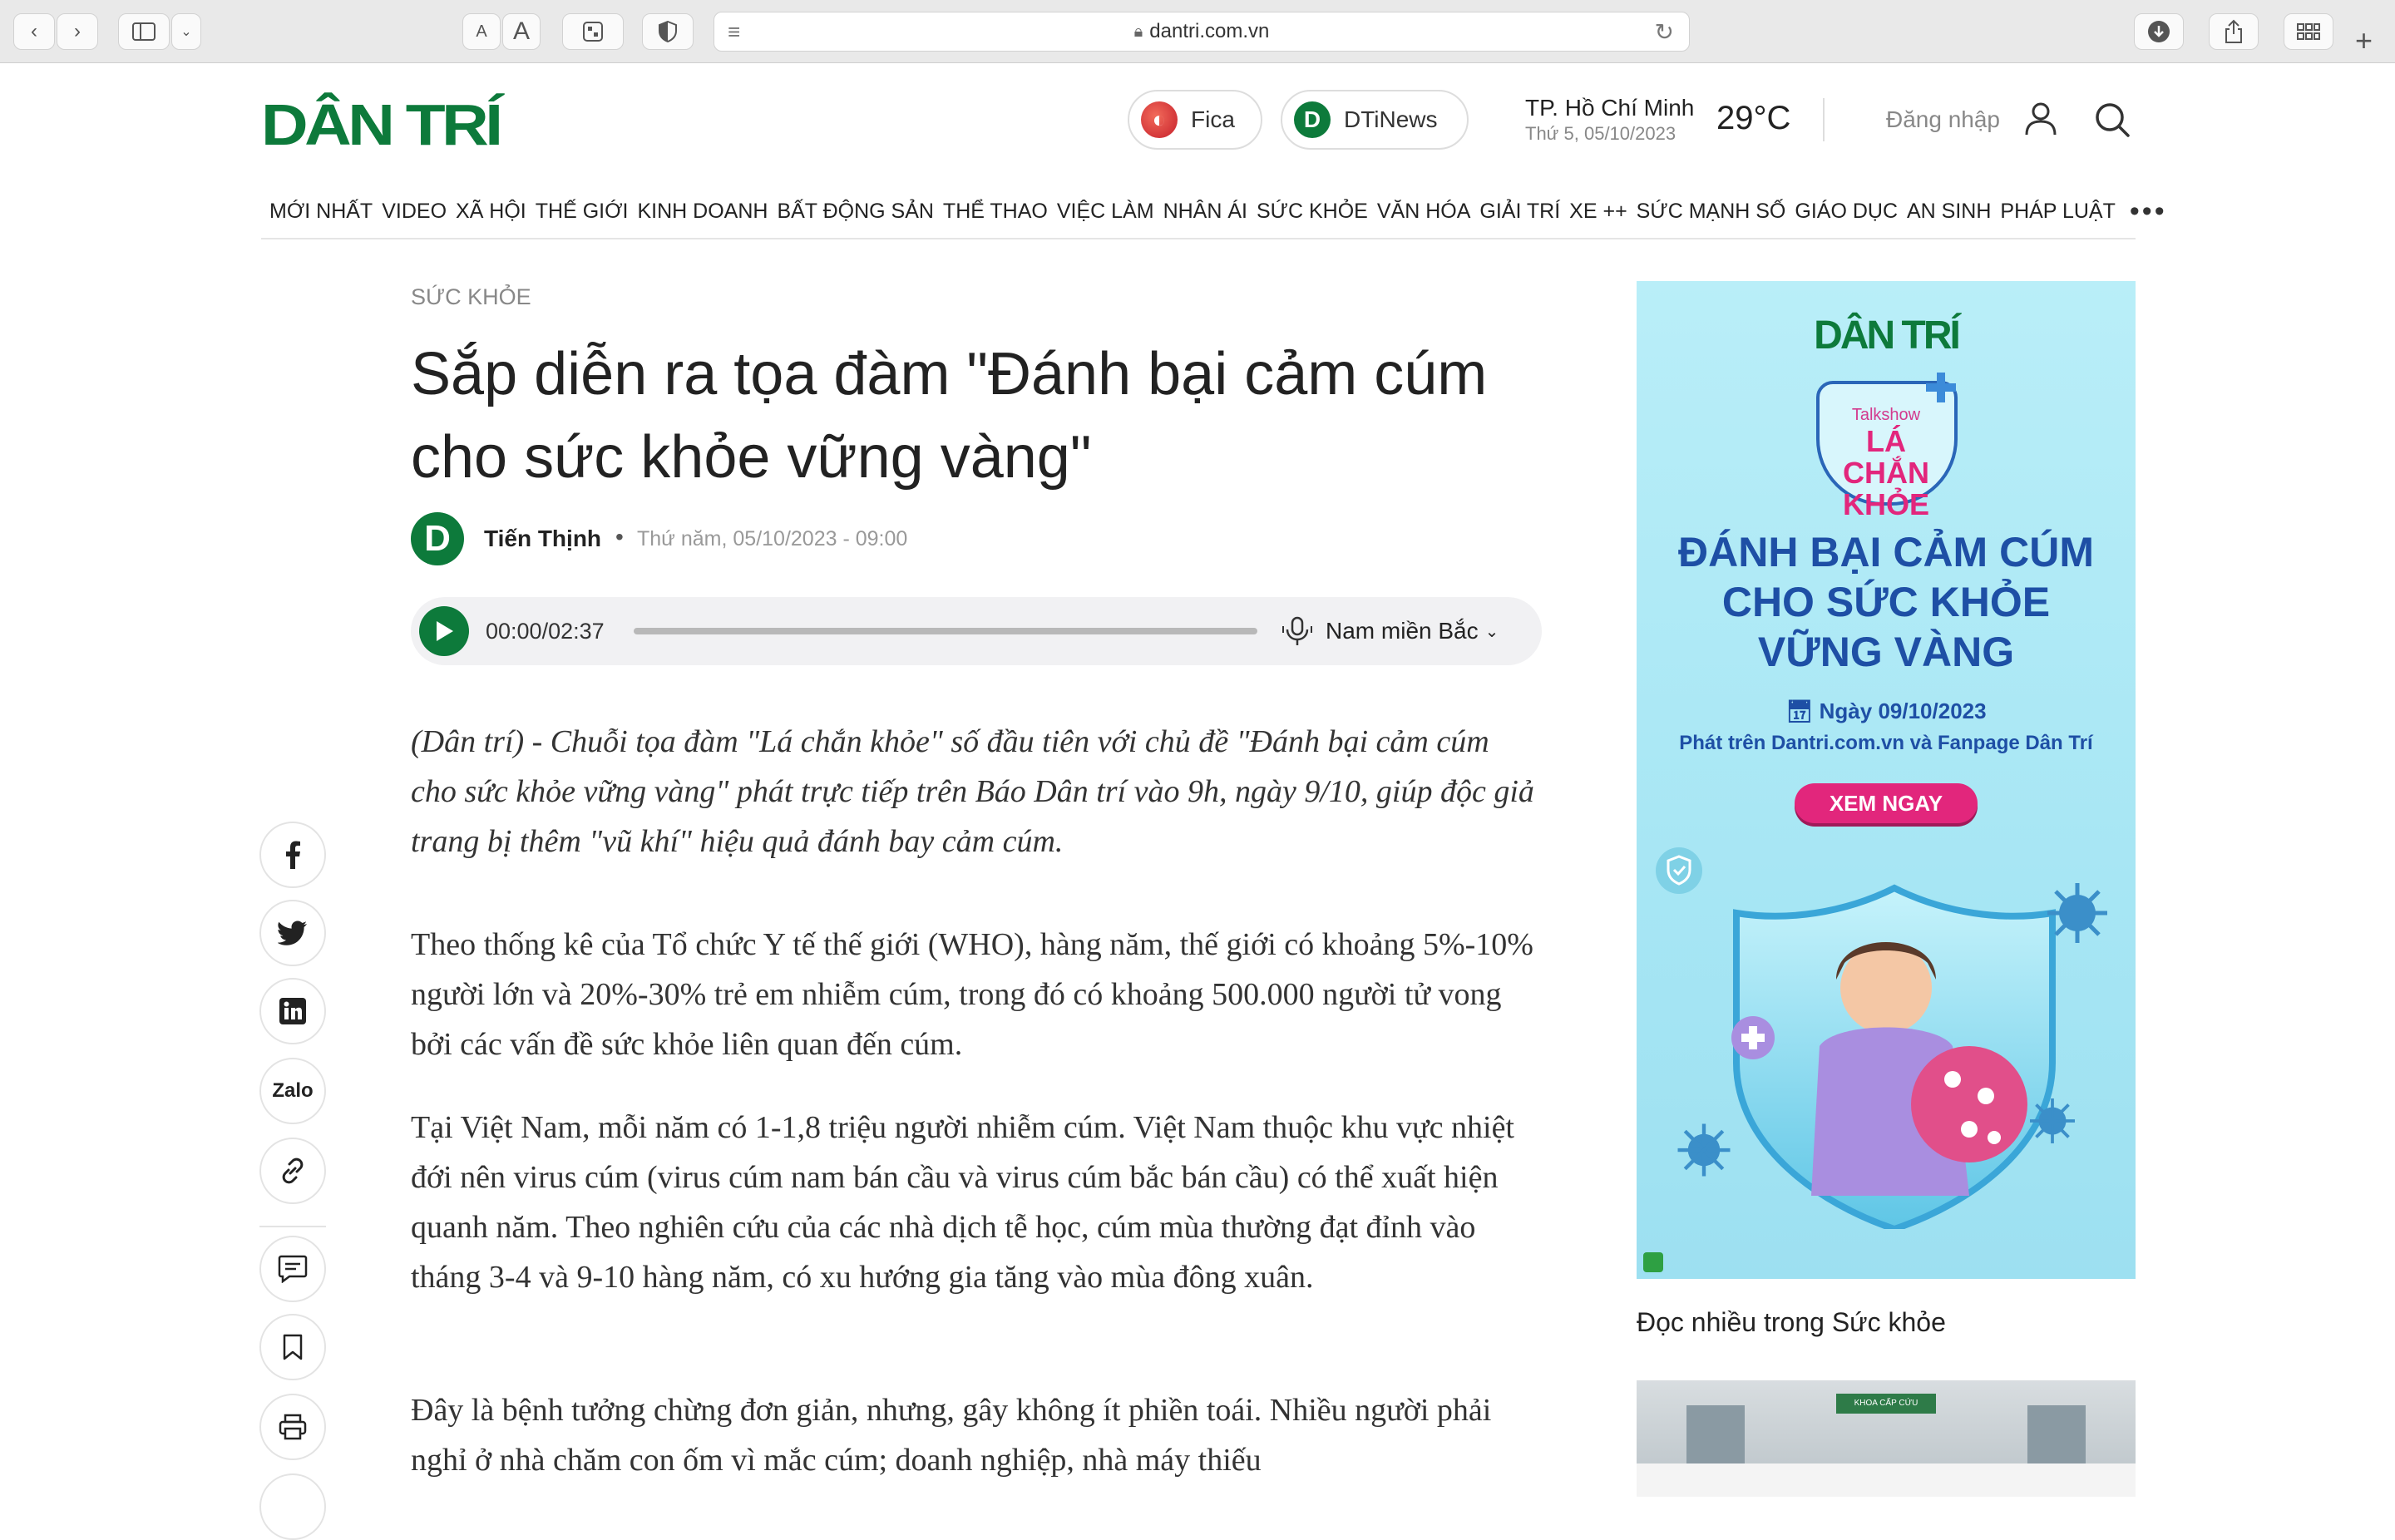 The height and width of the screenshot is (1540, 2395). Describe the element at coordinates (1664, 32) in the screenshot. I see `reload-icon: ↻` at that location.